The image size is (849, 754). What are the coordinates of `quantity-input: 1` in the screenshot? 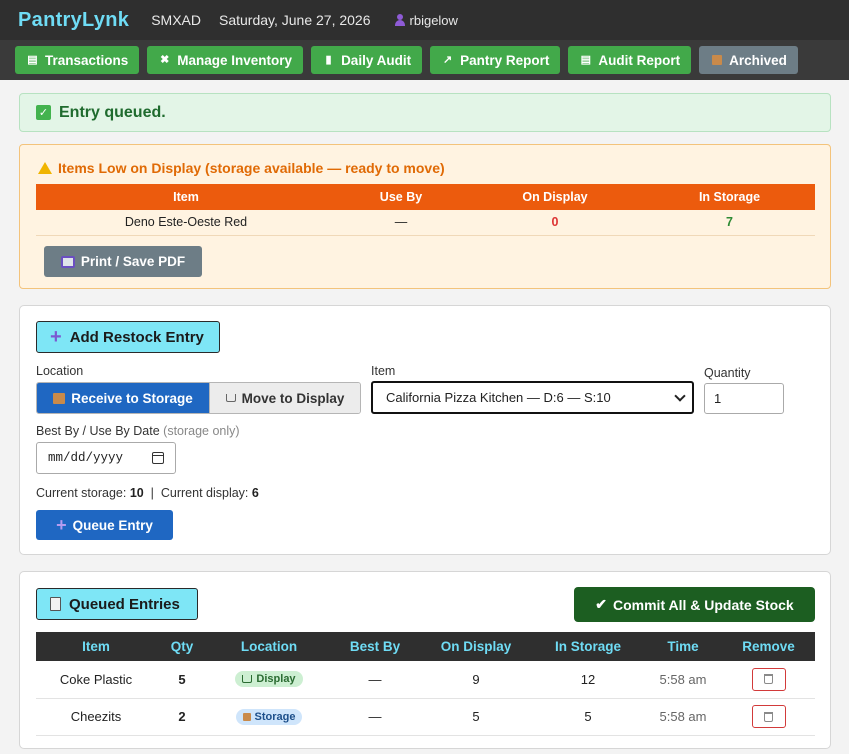 It's located at (744, 398).